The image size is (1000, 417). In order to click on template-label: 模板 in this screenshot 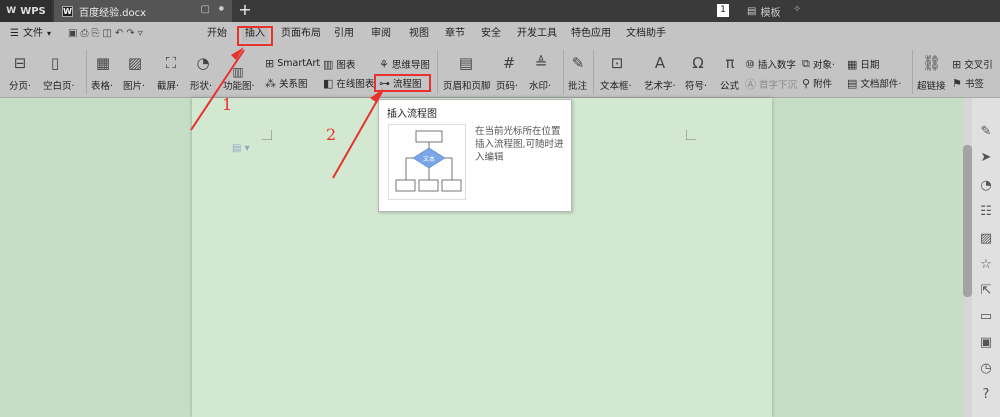, I will do `click(770, 13)`.